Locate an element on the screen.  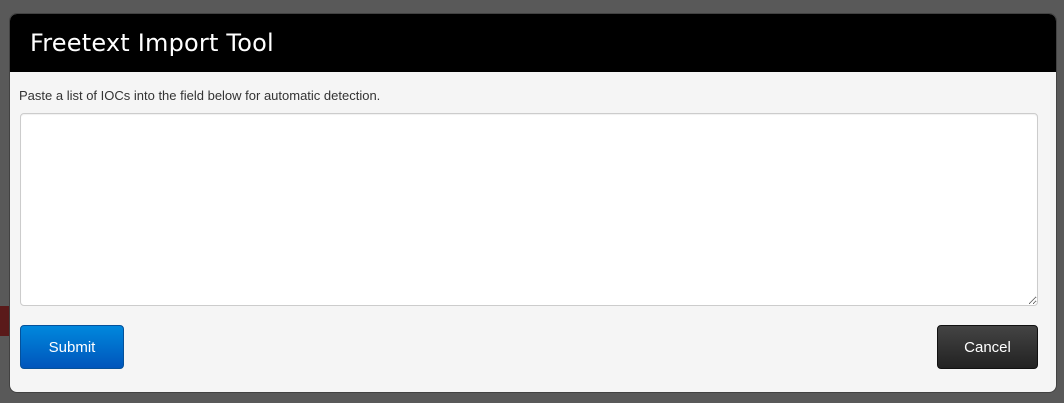
backdrop-accent is located at coordinates (4, 321).